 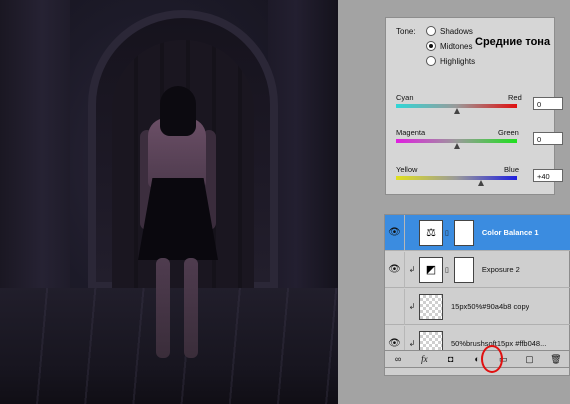 What do you see at coordinates (411, 132) in the screenshot?
I see `slider-left-label: Magenta` at bounding box center [411, 132].